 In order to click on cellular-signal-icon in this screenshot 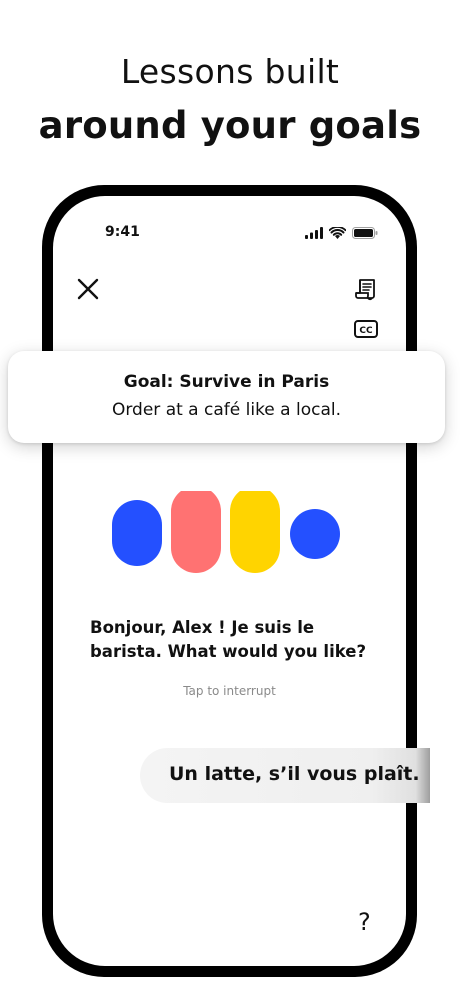, I will do `click(314, 233)`.